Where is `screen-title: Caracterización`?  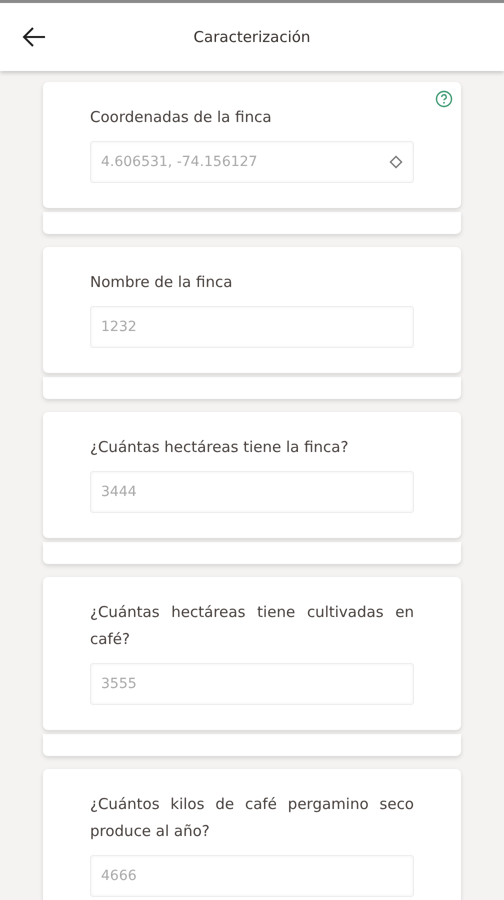
screen-title: Caracterización is located at coordinates (252, 37).